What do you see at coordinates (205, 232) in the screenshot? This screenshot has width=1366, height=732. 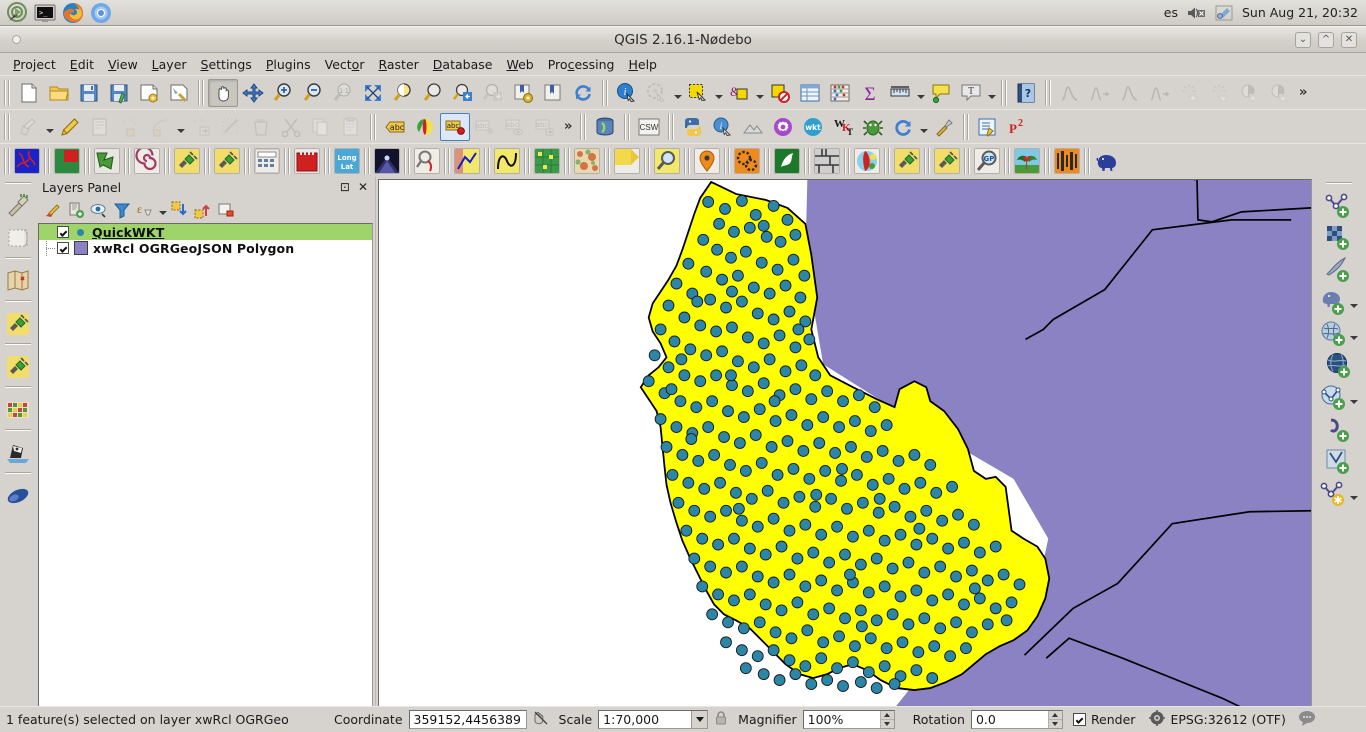 I see `layer-row: QuickWKT` at bounding box center [205, 232].